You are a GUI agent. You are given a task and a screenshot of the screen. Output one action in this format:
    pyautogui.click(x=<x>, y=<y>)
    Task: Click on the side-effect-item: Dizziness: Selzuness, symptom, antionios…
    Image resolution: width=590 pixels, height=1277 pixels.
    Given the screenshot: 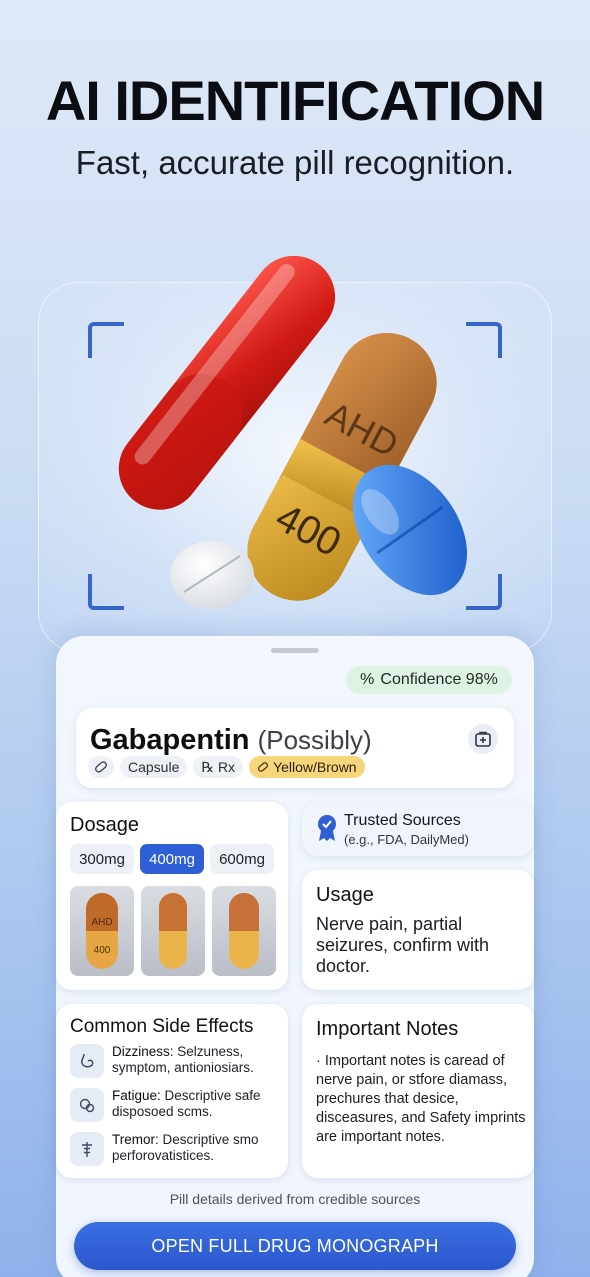 What is the action you would take?
    pyautogui.click(x=175, y=1061)
    